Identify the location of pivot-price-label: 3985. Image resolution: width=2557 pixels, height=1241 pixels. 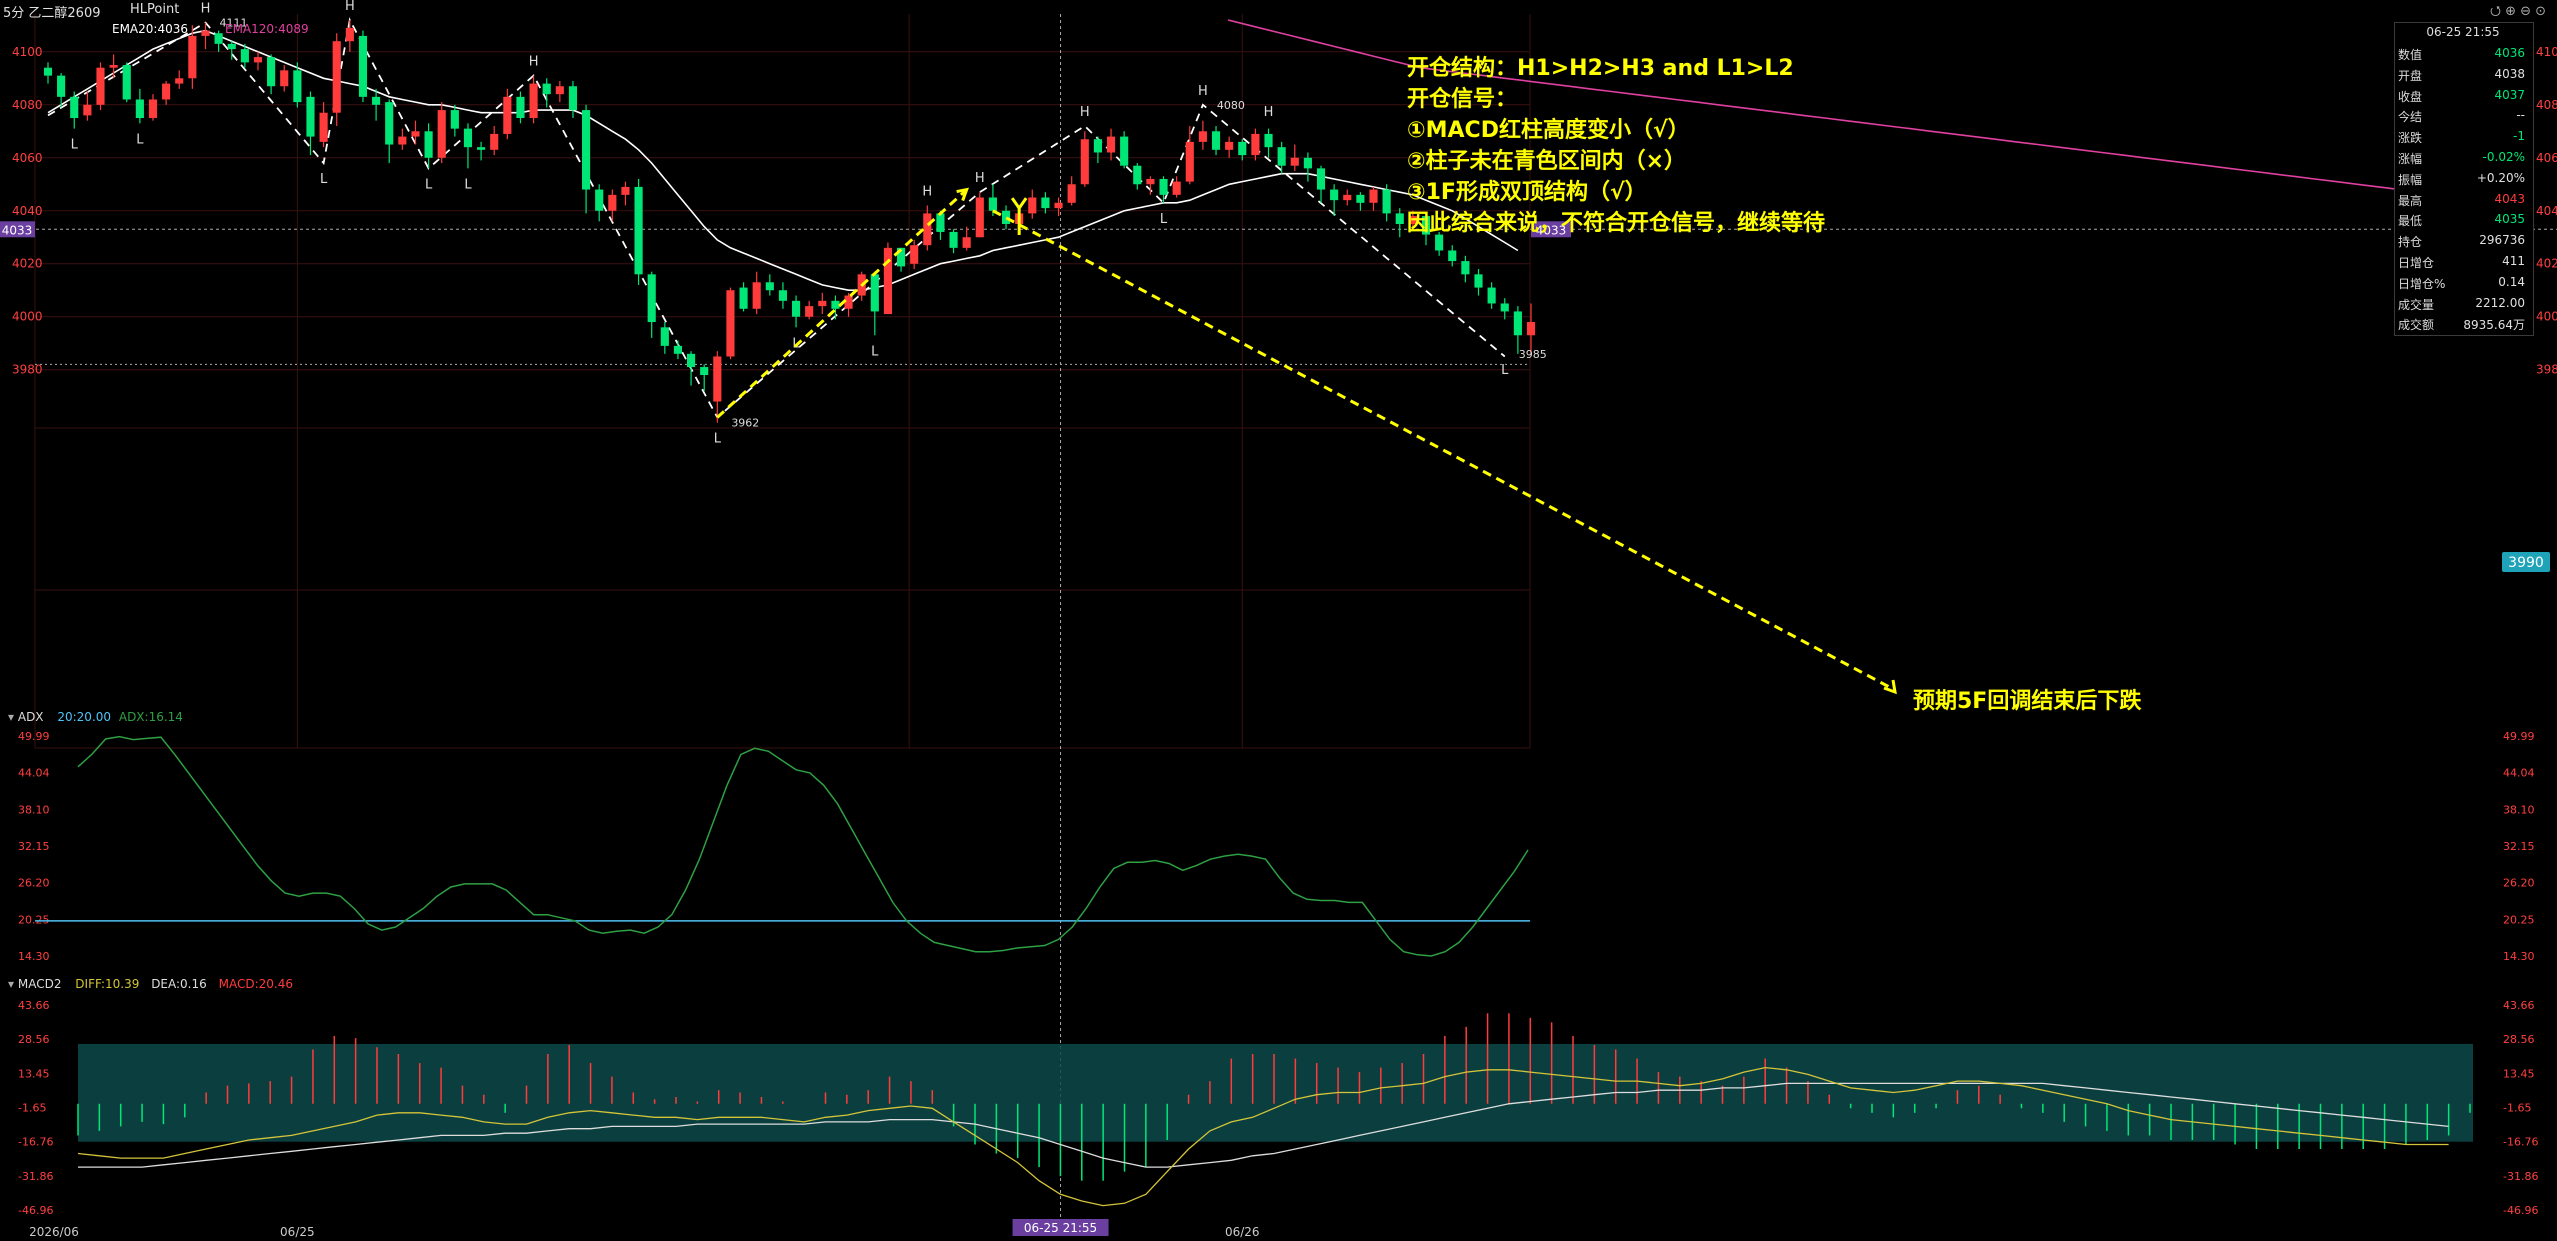
(1533, 354).